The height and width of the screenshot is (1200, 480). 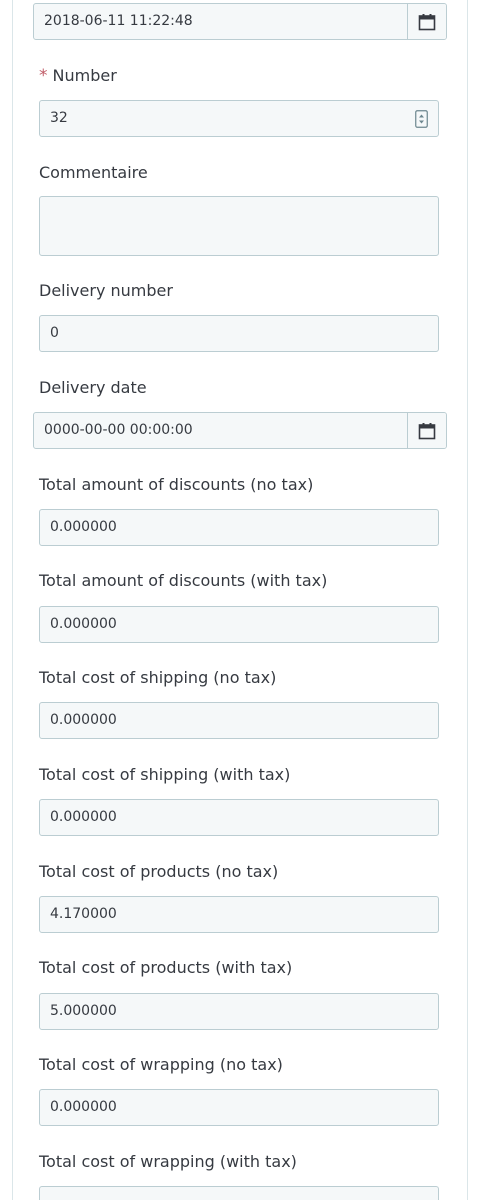 I want to click on delivery-date-calendar-button, so click(x=426, y=430).